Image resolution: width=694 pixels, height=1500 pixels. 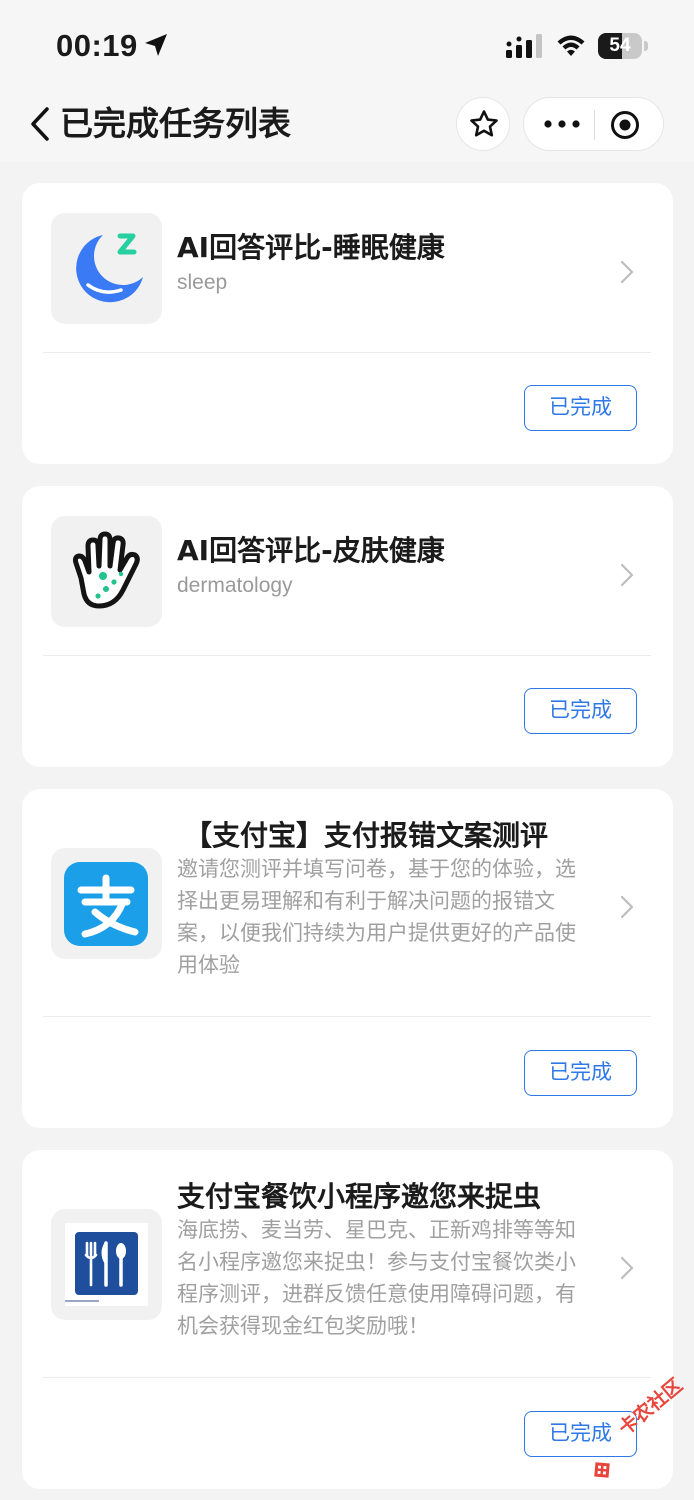 I want to click on restaurant-cutlery-icon, so click(x=106, y=1264).